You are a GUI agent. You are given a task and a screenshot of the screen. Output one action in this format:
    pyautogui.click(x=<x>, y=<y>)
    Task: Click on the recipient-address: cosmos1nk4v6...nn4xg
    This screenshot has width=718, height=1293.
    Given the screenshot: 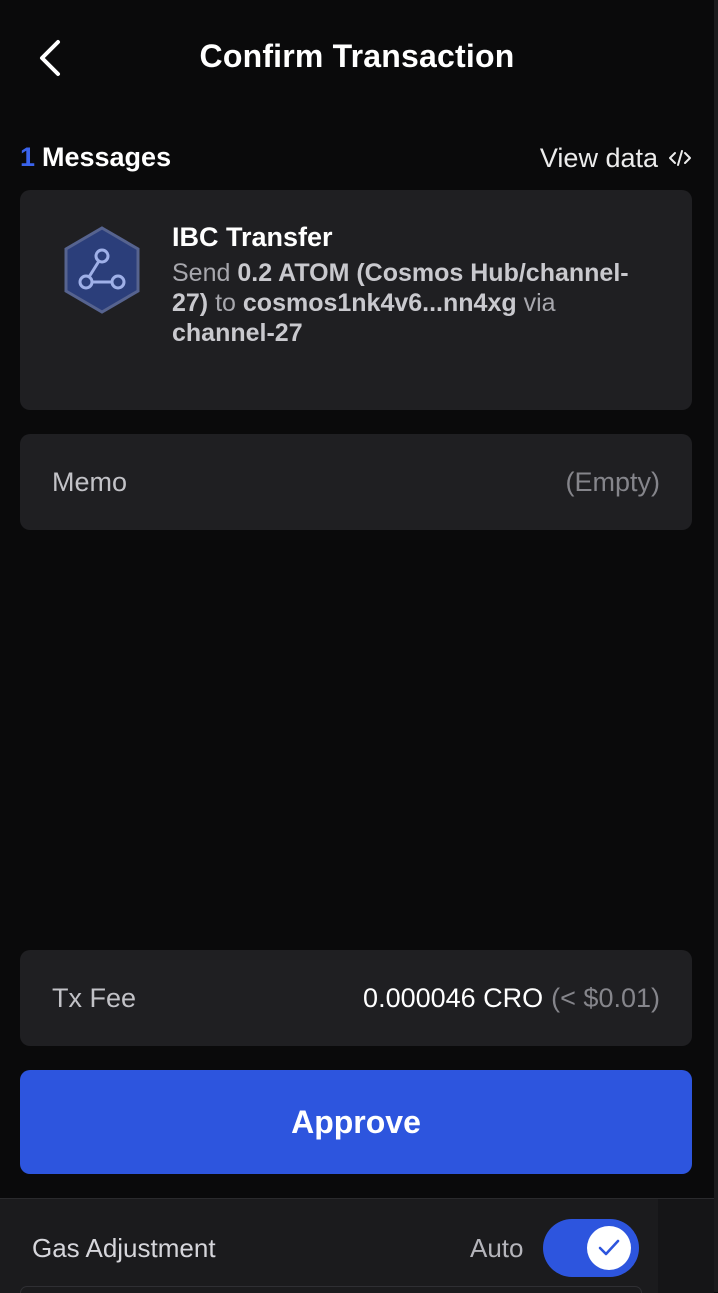 What is the action you would take?
    pyautogui.click(x=379, y=303)
    